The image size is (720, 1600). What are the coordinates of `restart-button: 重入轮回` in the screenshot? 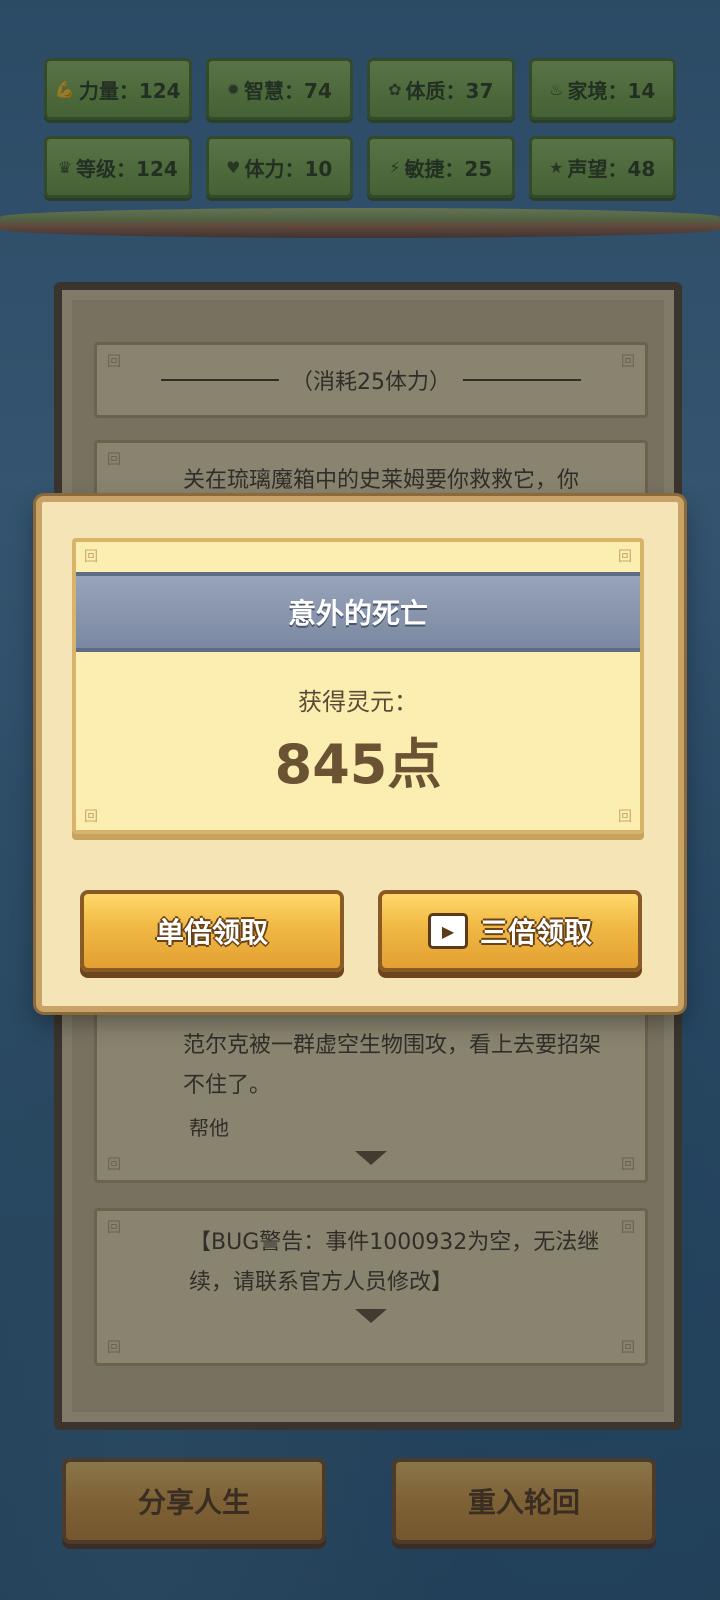 It's located at (524, 1501).